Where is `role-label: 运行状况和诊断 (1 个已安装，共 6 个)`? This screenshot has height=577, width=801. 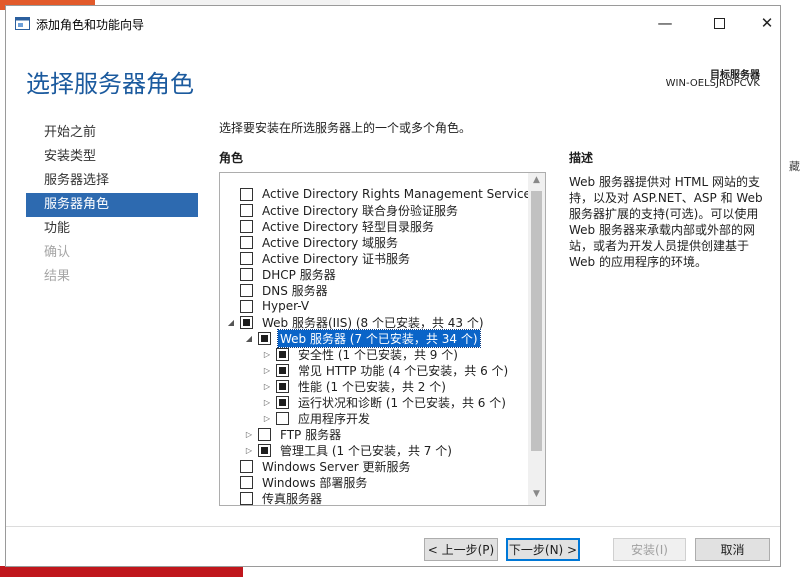
role-label: 运行状况和诊断 (1 个已安装，共 6 个) is located at coordinates (402, 402).